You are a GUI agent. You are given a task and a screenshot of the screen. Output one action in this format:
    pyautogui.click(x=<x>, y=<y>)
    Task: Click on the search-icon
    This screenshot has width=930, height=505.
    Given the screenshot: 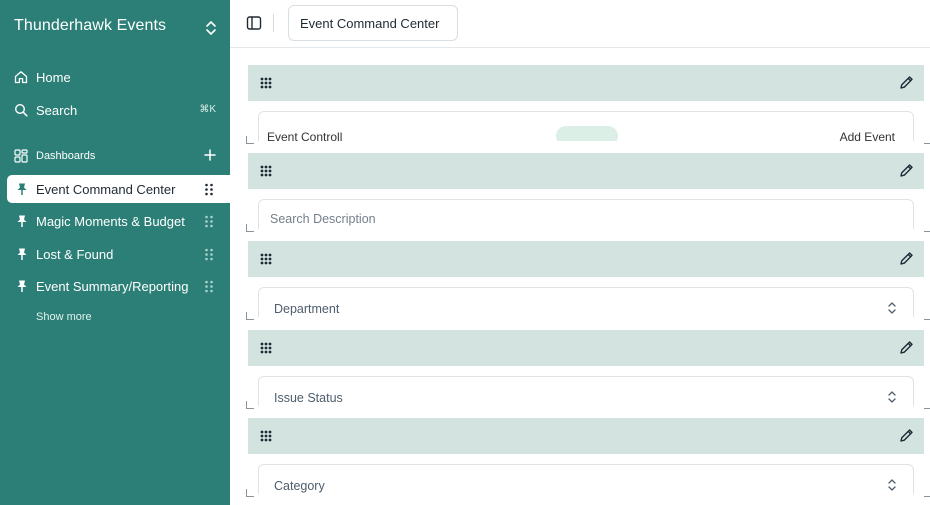 What is the action you would take?
    pyautogui.click(x=21, y=110)
    